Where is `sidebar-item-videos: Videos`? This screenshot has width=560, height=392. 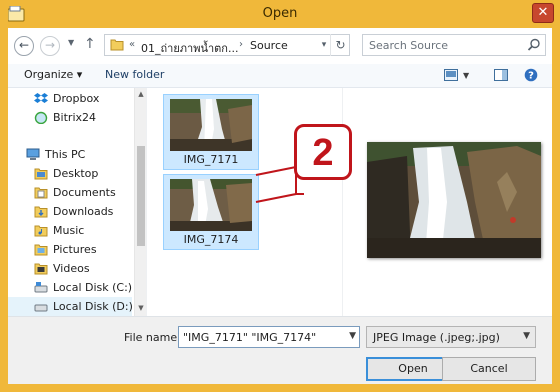
sidebar-item-videos: Videos is located at coordinates (70, 268).